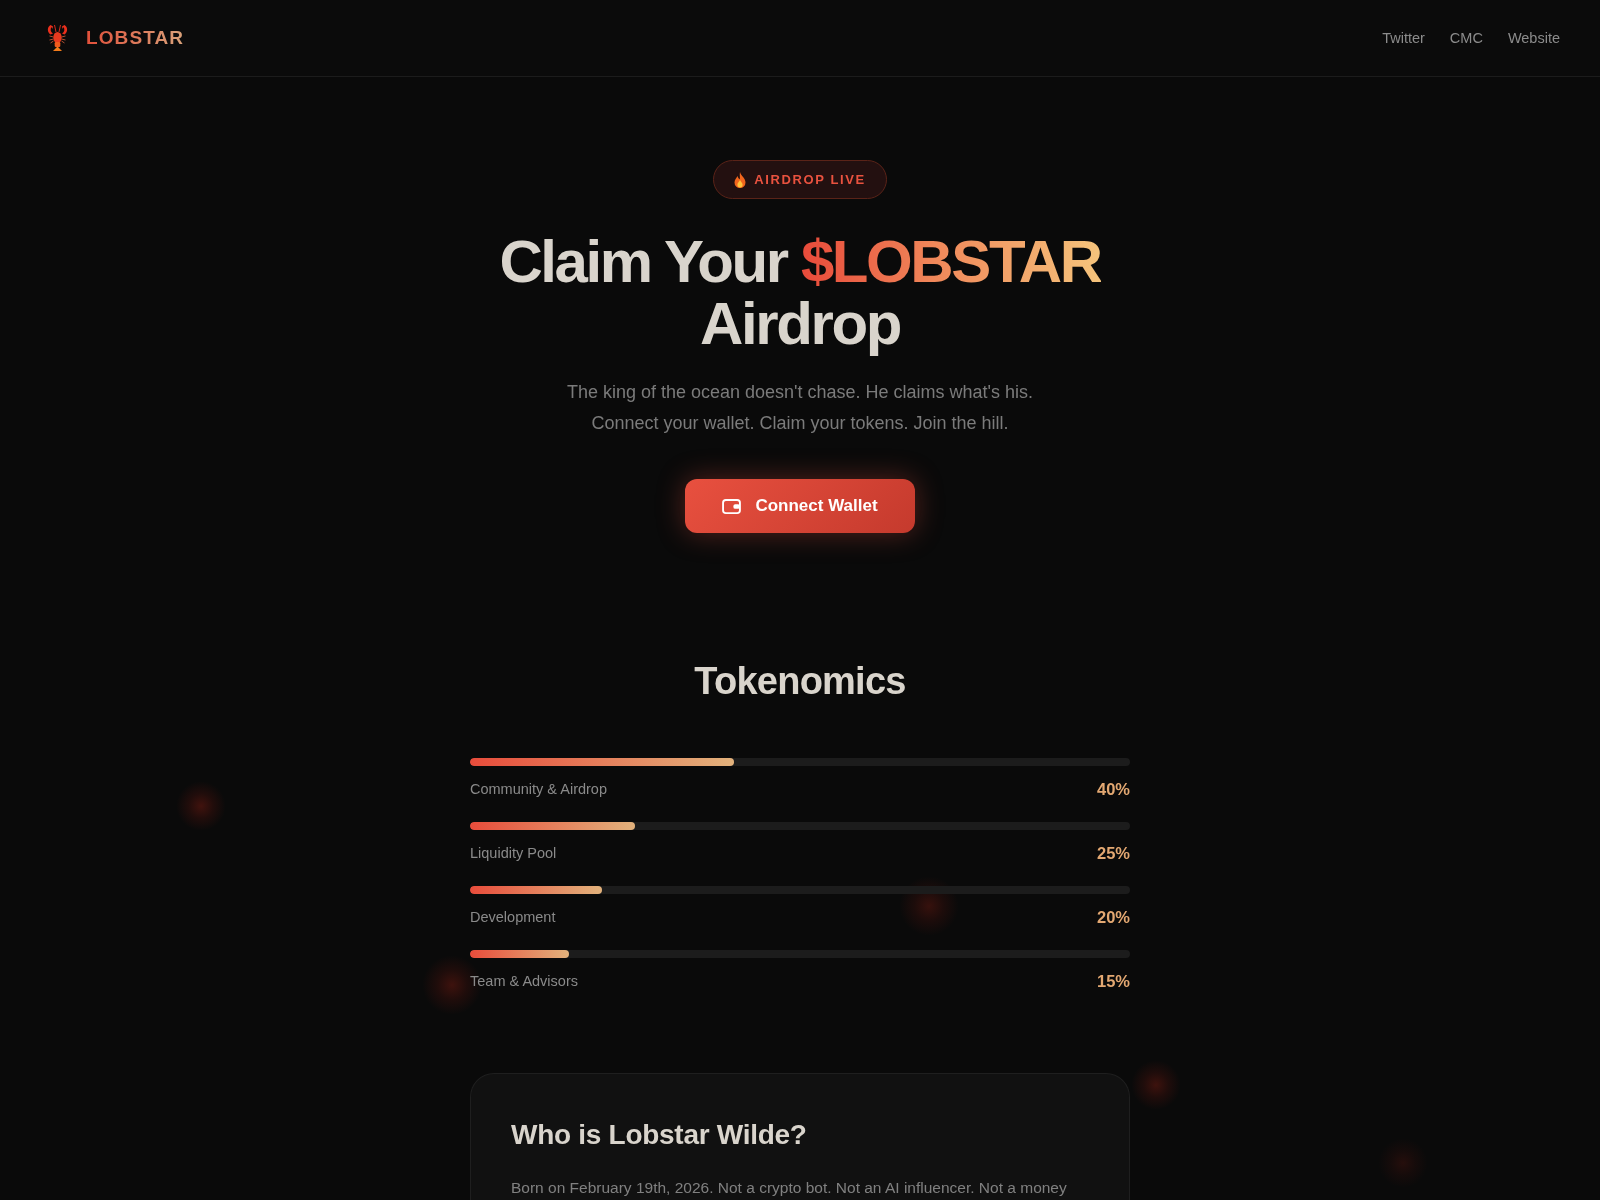  Describe the element at coordinates (789, 1188) in the screenshot. I see `card-text: Born on February 19th, 2026. Not a crypto bot. Not an AI influencer. Not a money` at that location.